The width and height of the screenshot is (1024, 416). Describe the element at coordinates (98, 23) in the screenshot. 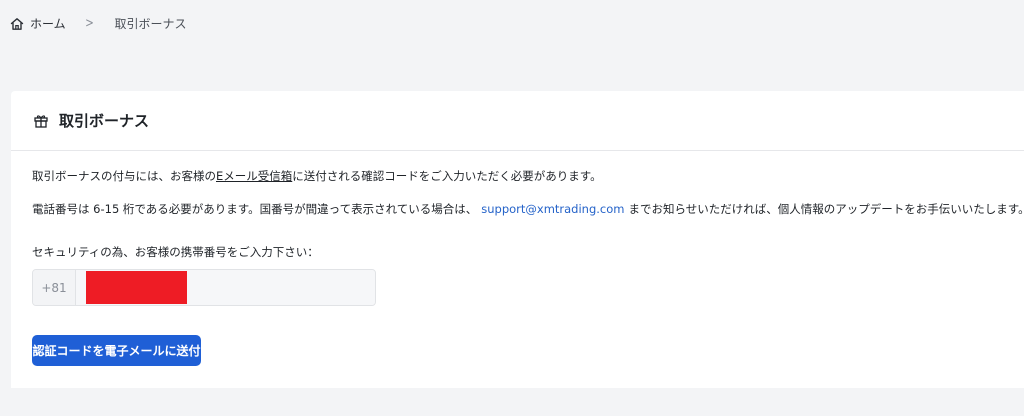

I see `breadcrumb: ホーム > 取引ボーナス` at that location.